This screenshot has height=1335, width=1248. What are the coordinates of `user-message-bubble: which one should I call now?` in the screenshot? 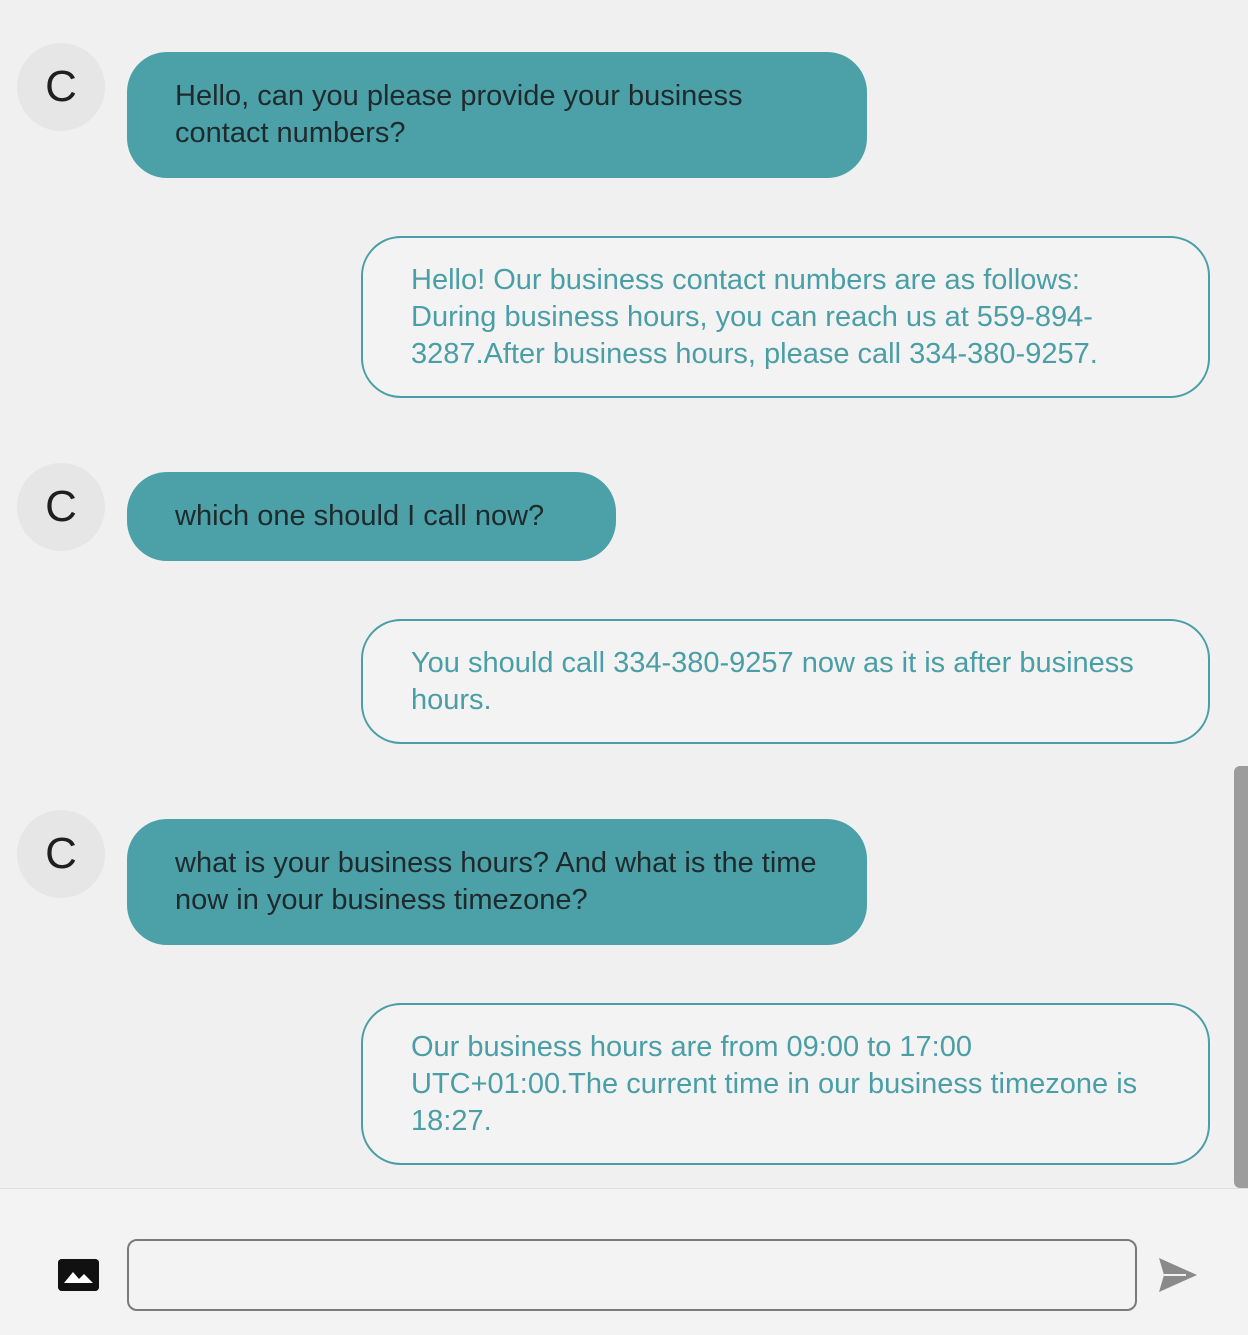 It's located at (371, 516).